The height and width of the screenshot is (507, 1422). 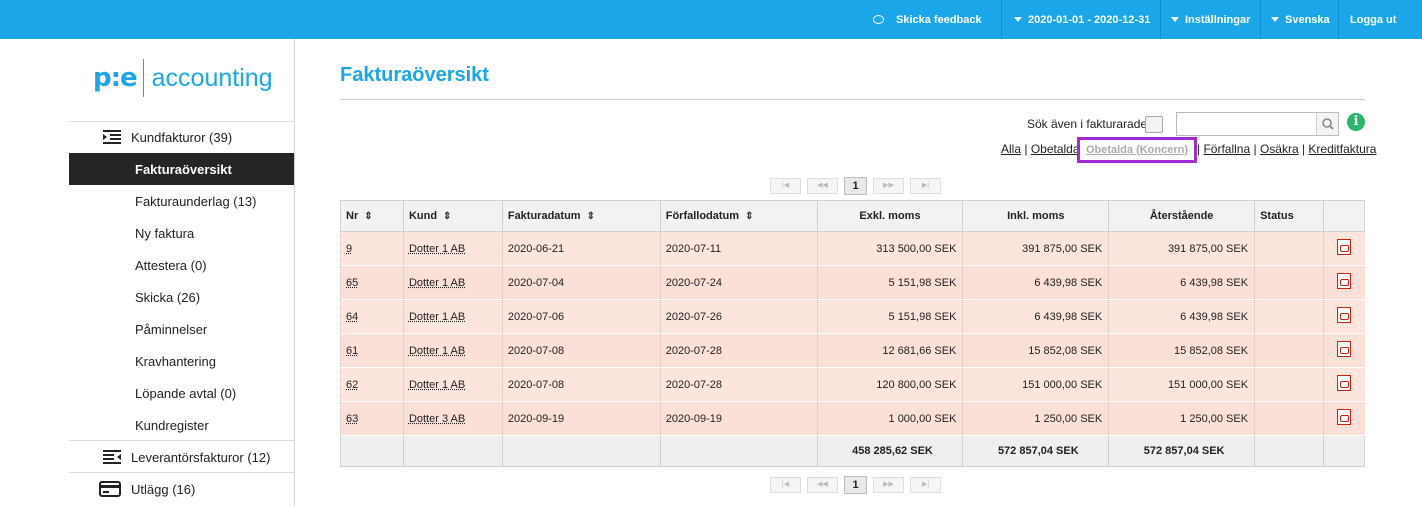 I want to click on sidebar-item-supplier-invoices: Leverantörsfakturor (12), so click(x=181, y=457).